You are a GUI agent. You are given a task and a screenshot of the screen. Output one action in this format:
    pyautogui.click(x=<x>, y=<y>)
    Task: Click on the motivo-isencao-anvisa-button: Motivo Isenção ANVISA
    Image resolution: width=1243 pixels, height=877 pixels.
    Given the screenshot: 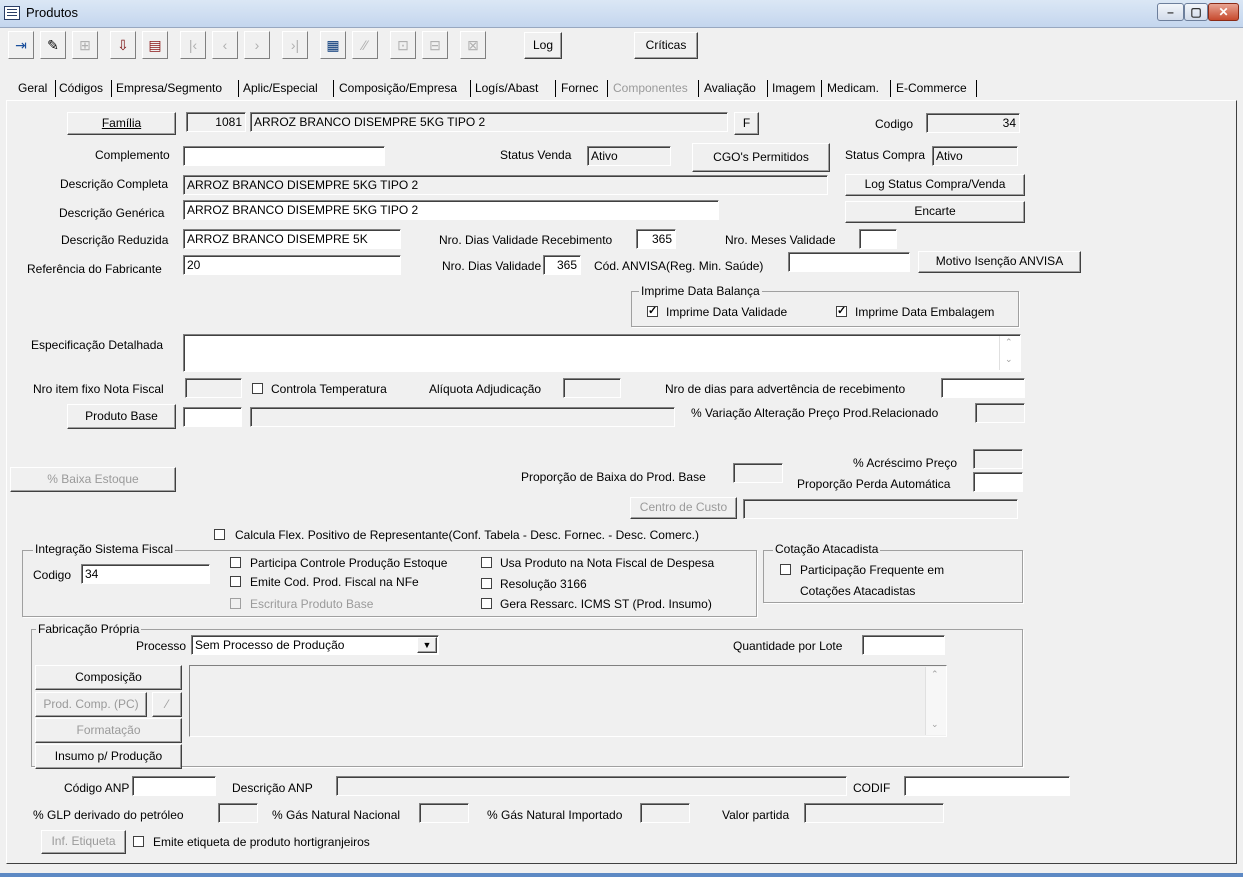 What is the action you would take?
    pyautogui.click(x=999, y=262)
    